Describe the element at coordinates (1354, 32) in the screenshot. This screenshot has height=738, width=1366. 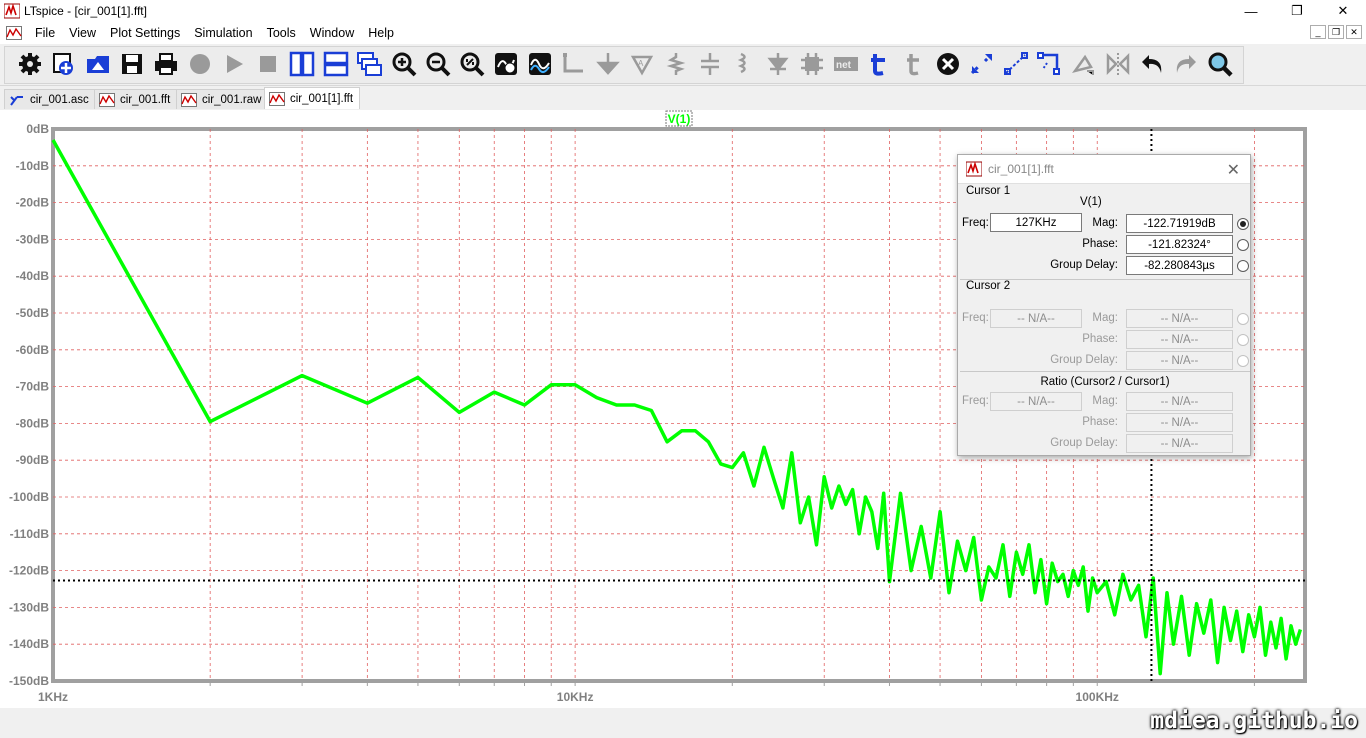
I see `mdi-close-button: ✕` at that location.